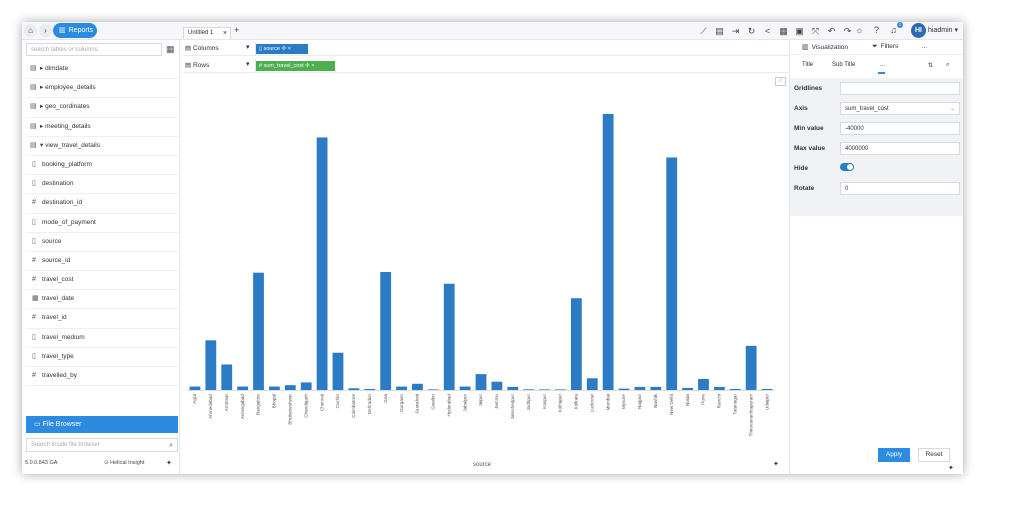  Describe the element at coordinates (767, 31) in the screenshot. I see `share-icon: <` at that location.